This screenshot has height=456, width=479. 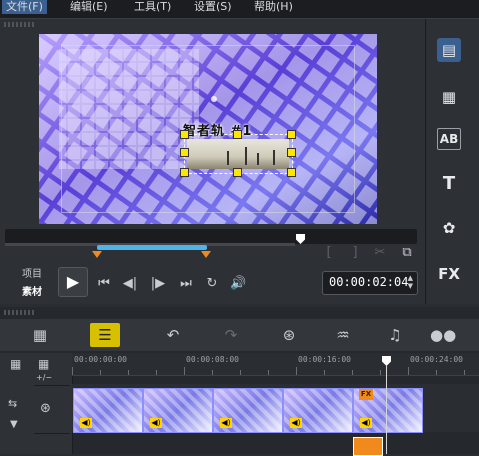 I want to click on home-icon: ⏮, so click(x=104, y=284).